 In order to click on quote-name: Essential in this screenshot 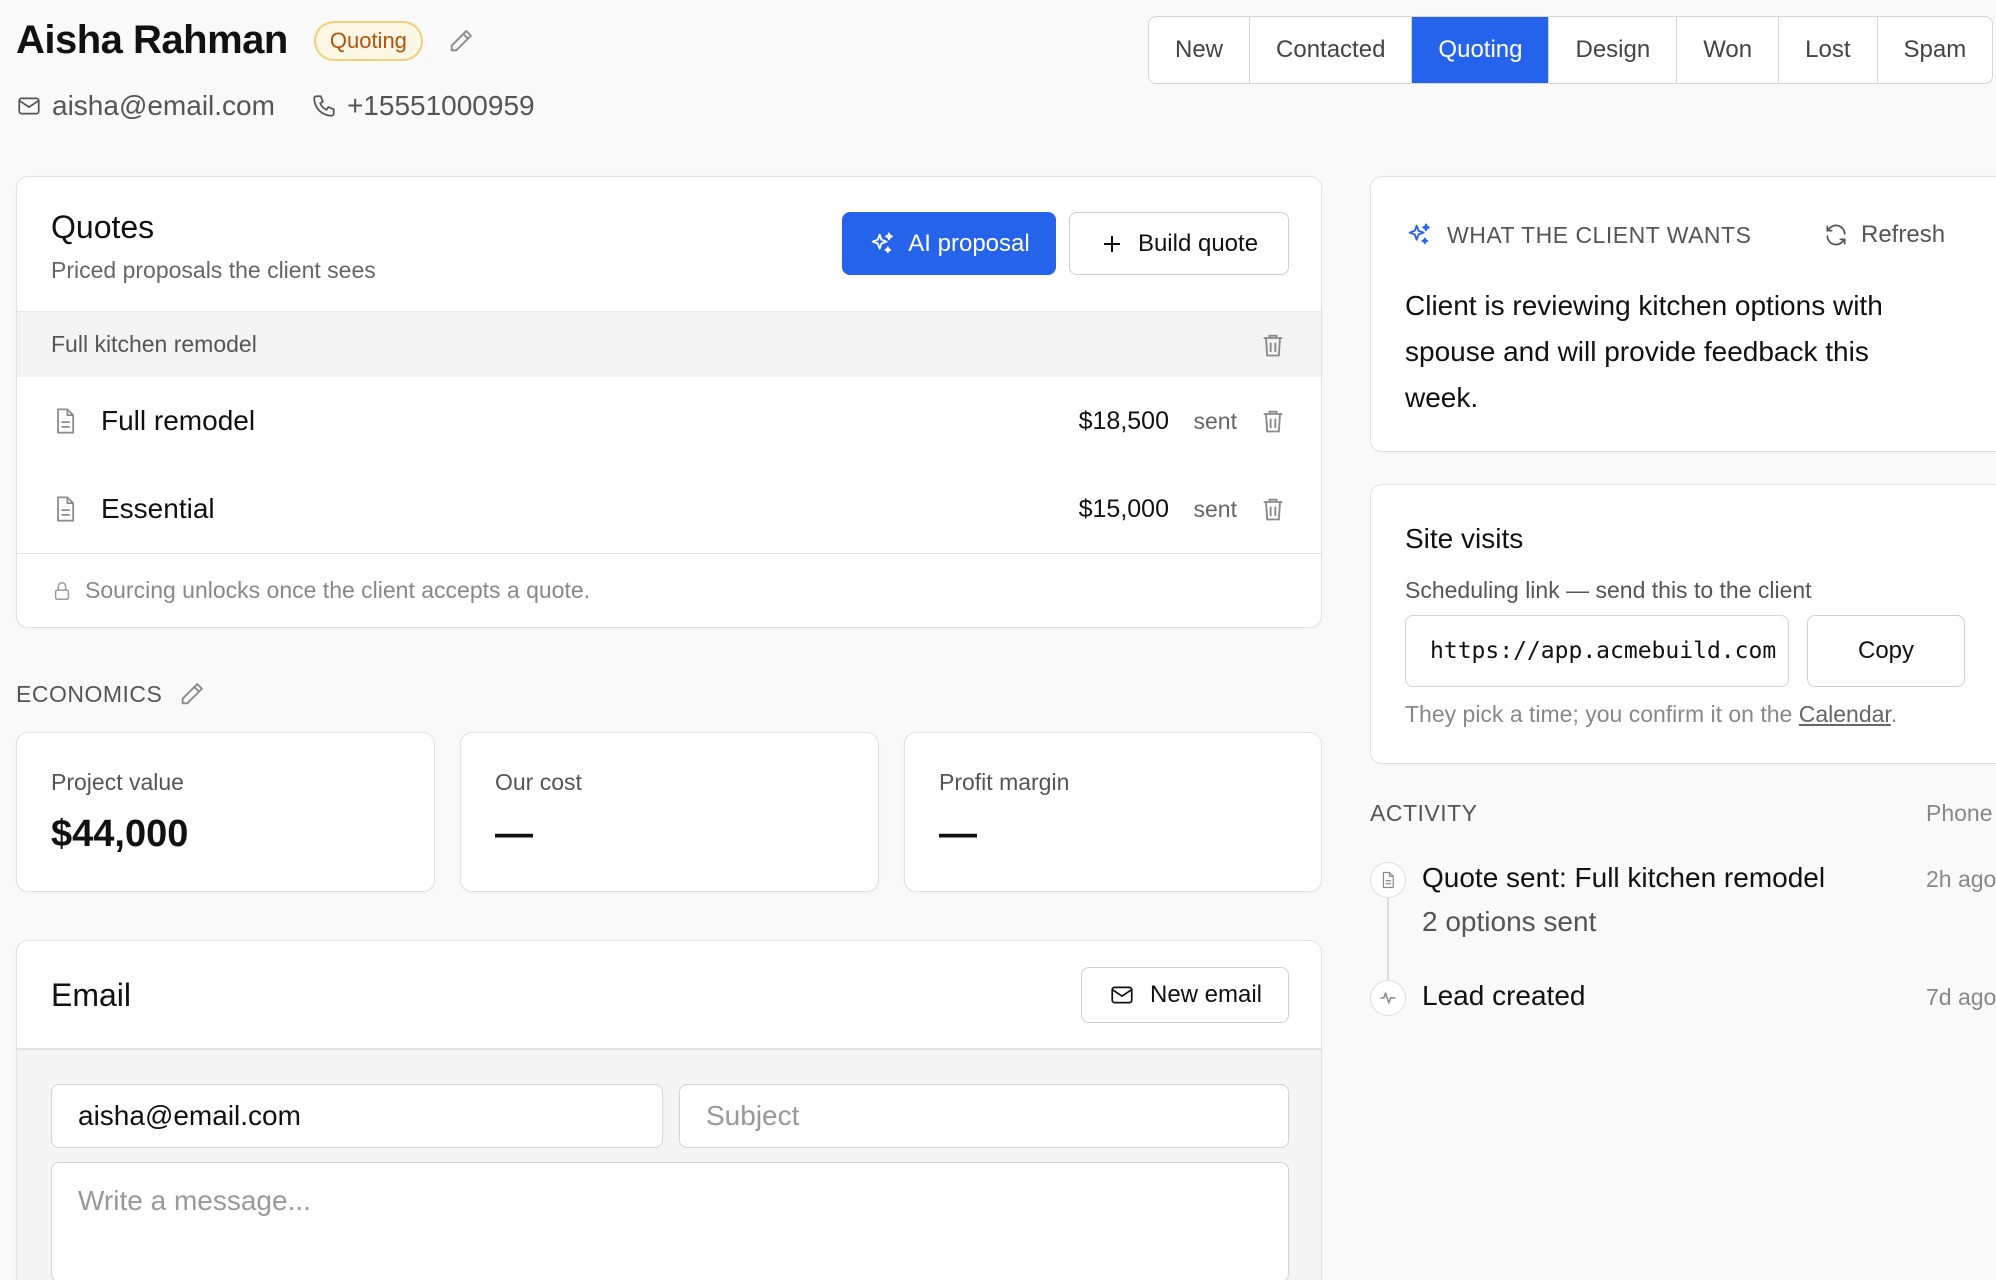, I will do `click(158, 508)`.